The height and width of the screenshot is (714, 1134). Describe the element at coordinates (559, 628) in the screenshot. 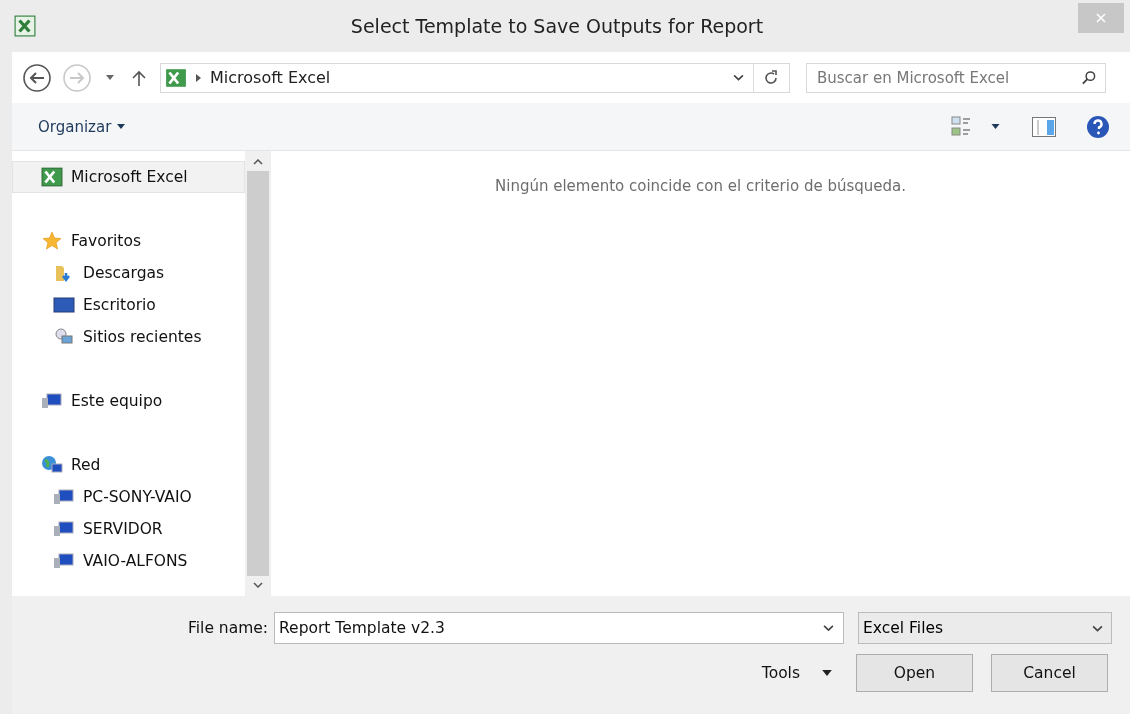

I see `file-name-field: Report Template v2.3` at that location.